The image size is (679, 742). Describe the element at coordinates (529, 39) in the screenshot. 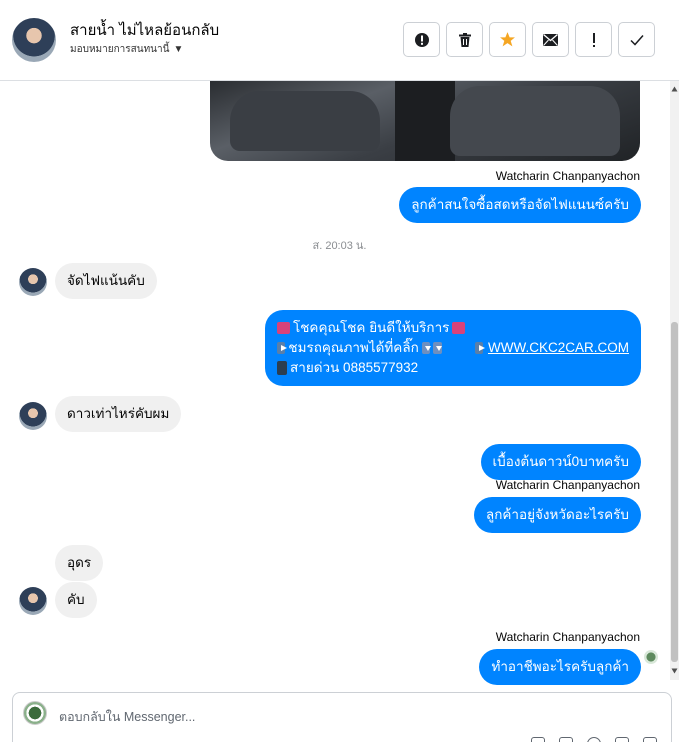

I see `header-actions` at that location.